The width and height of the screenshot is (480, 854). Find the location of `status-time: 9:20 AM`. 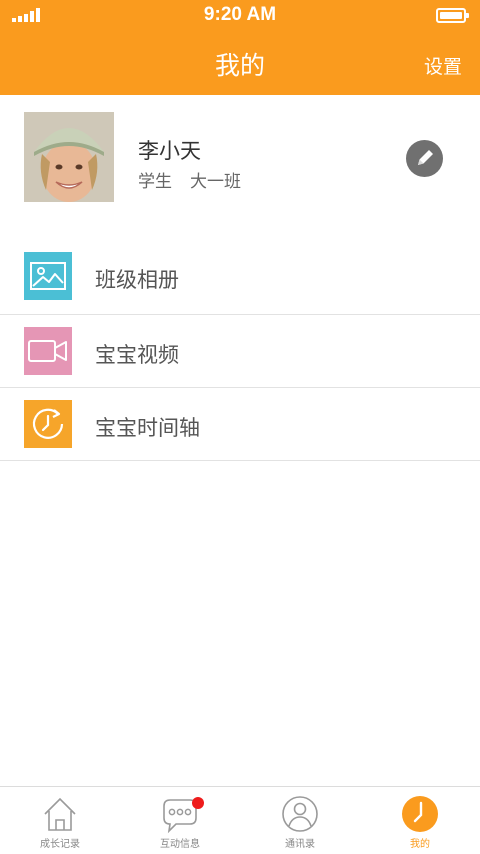

status-time: 9:20 AM is located at coordinates (240, 14).